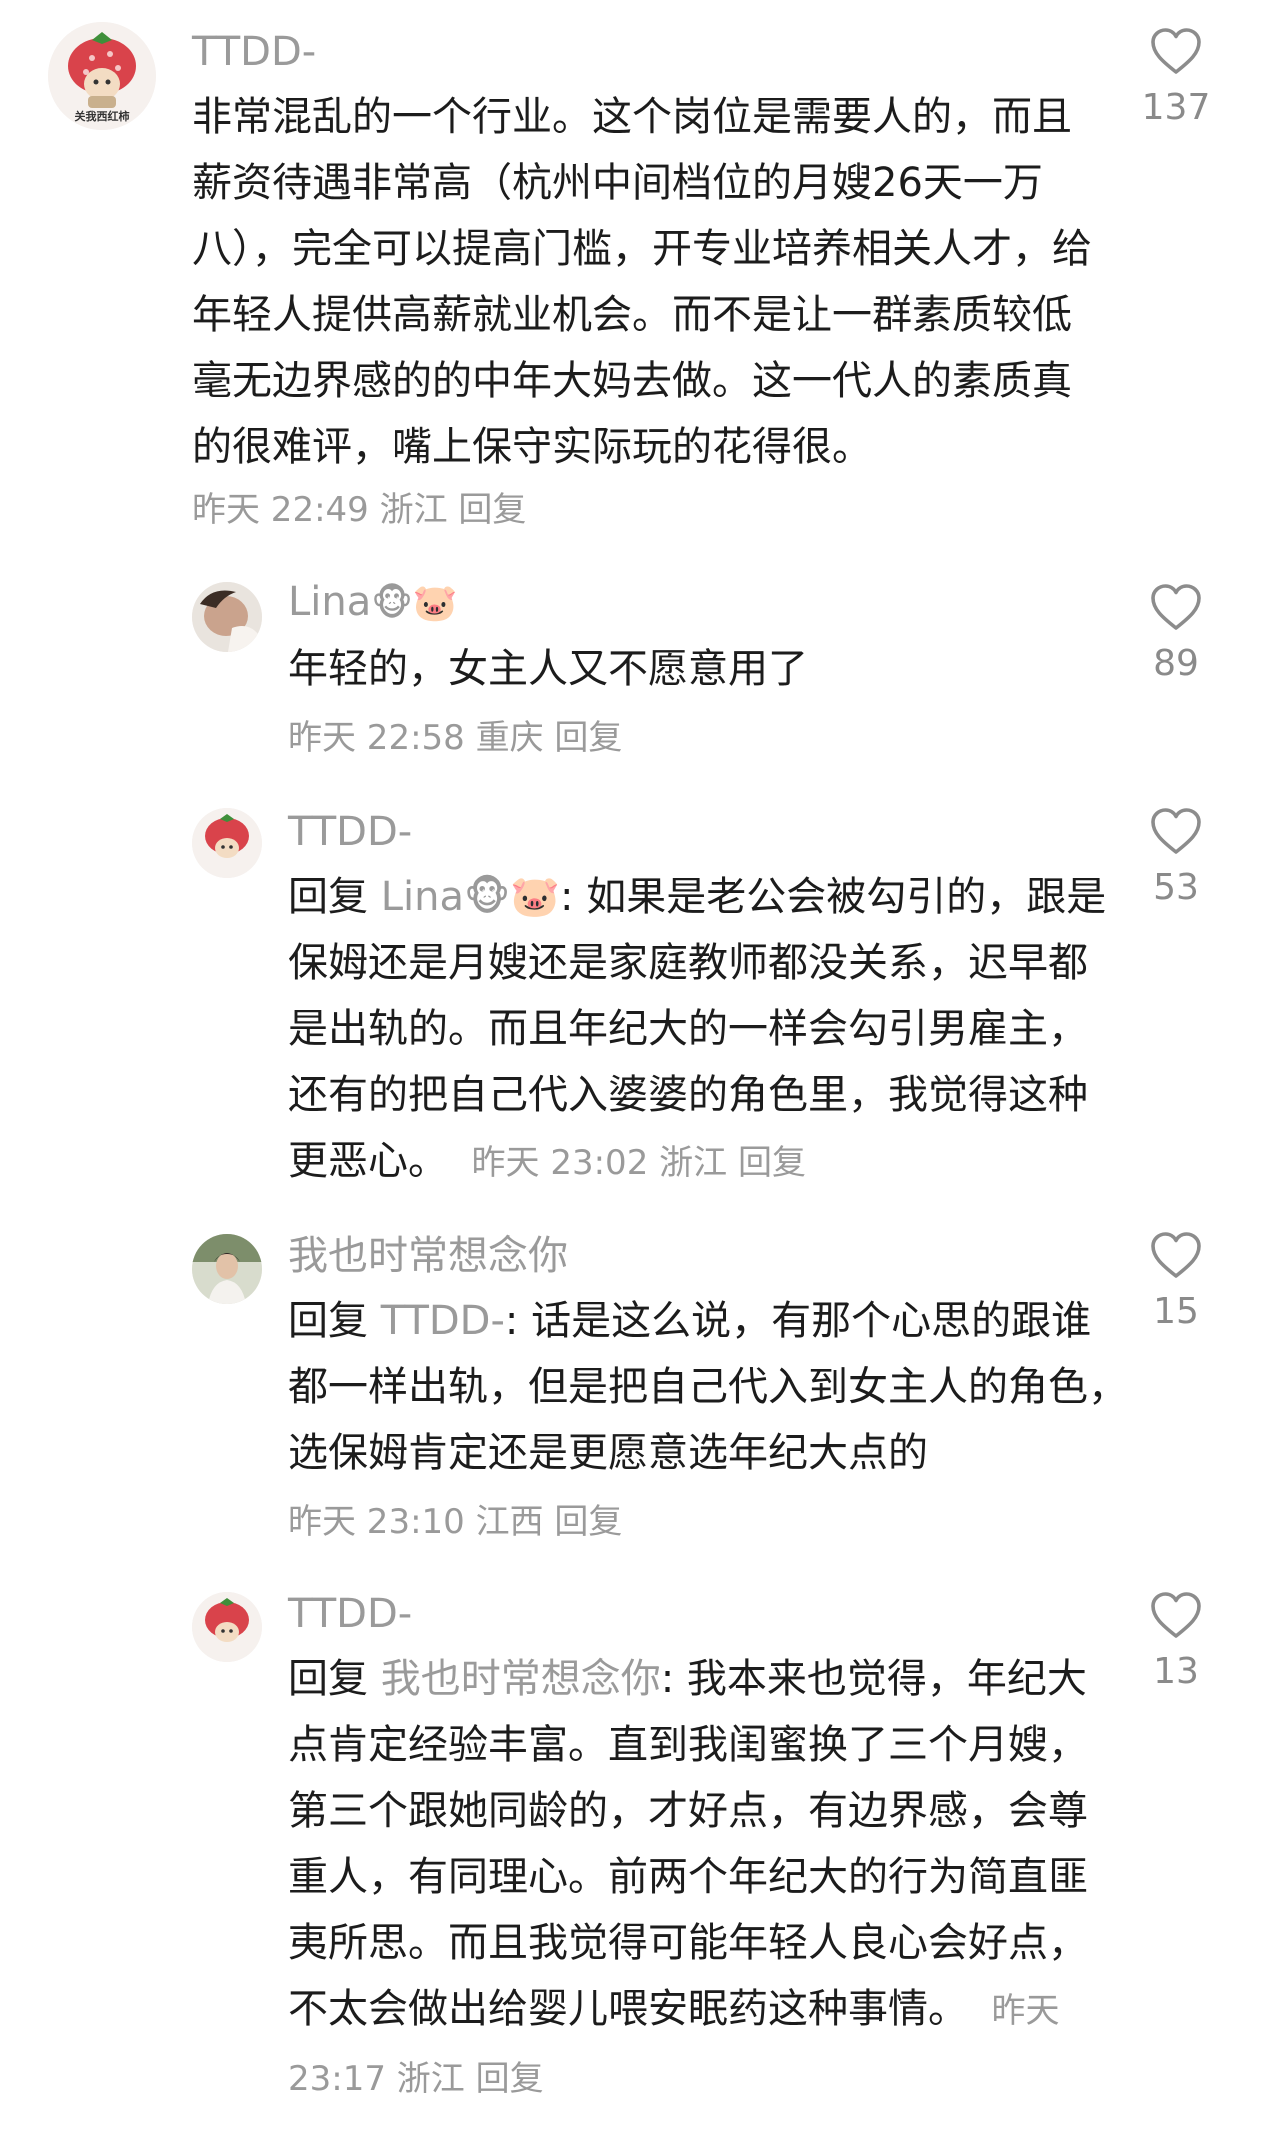 The width and height of the screenshot is (1284, 2146). Describe the element at coordinates (102, 116) in the screenshot. I see `avatar-caption: 关我西红柿` at that location.